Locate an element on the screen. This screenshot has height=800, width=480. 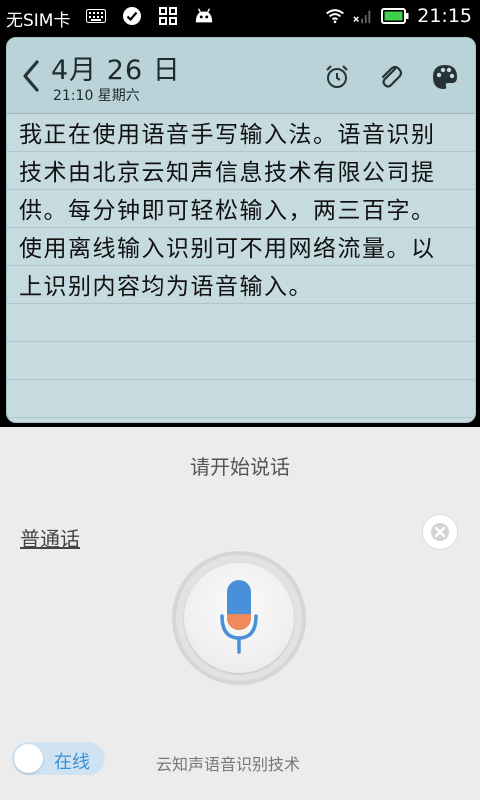
back-chevron-icon is located at coordinates (31, 76).